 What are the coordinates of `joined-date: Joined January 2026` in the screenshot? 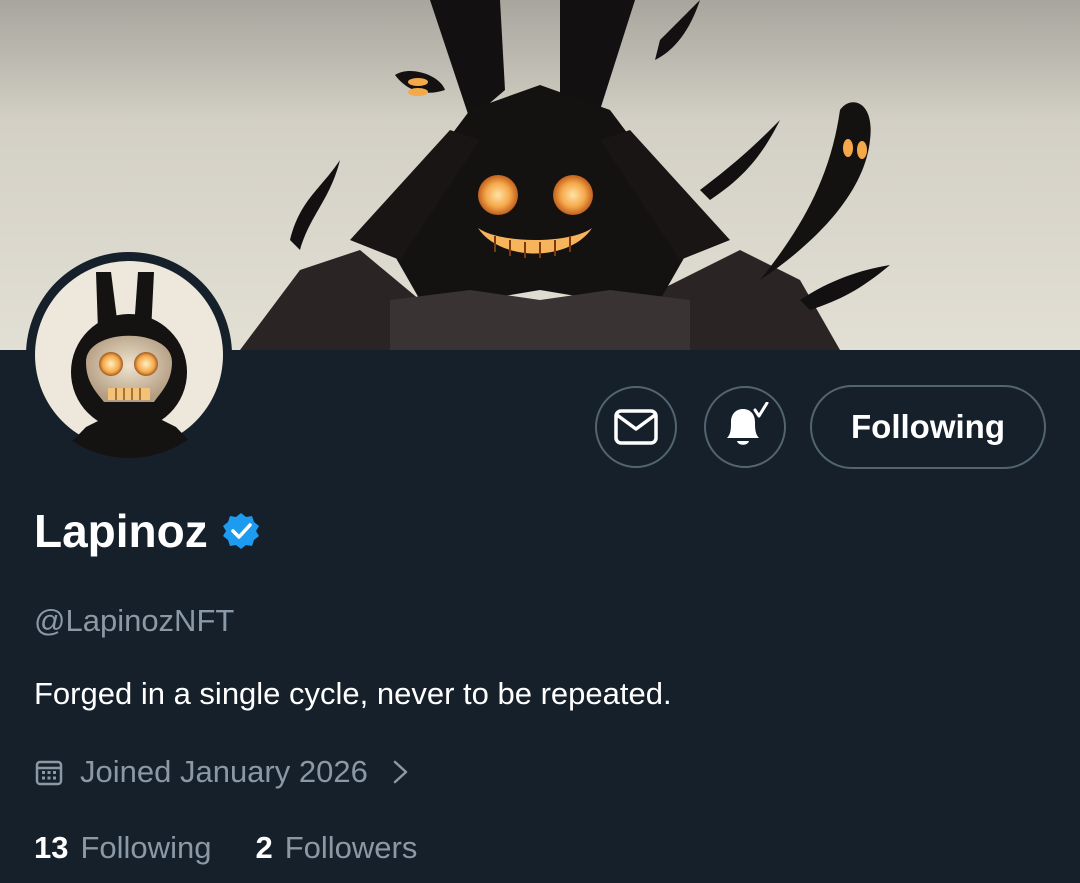 It's located at (223, 772).